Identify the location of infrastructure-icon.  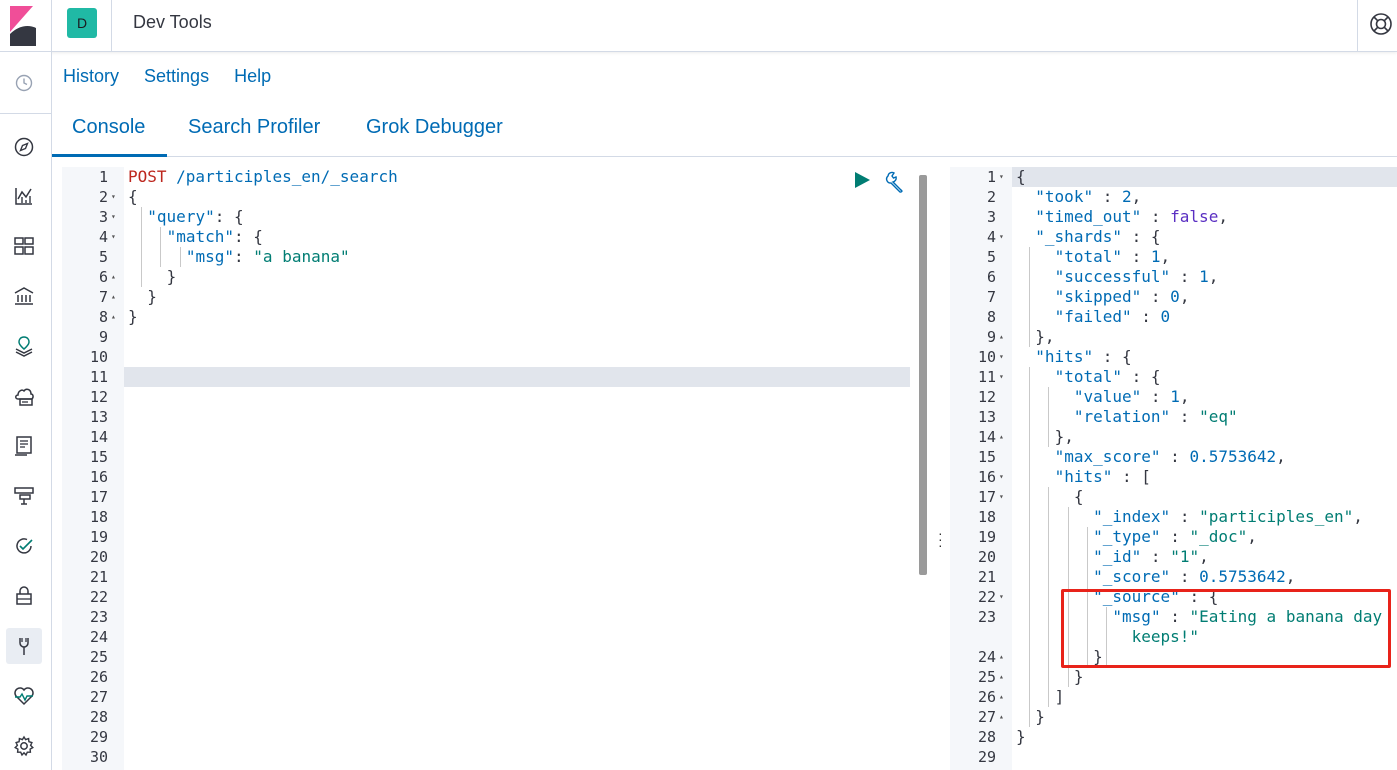
(24, 396).